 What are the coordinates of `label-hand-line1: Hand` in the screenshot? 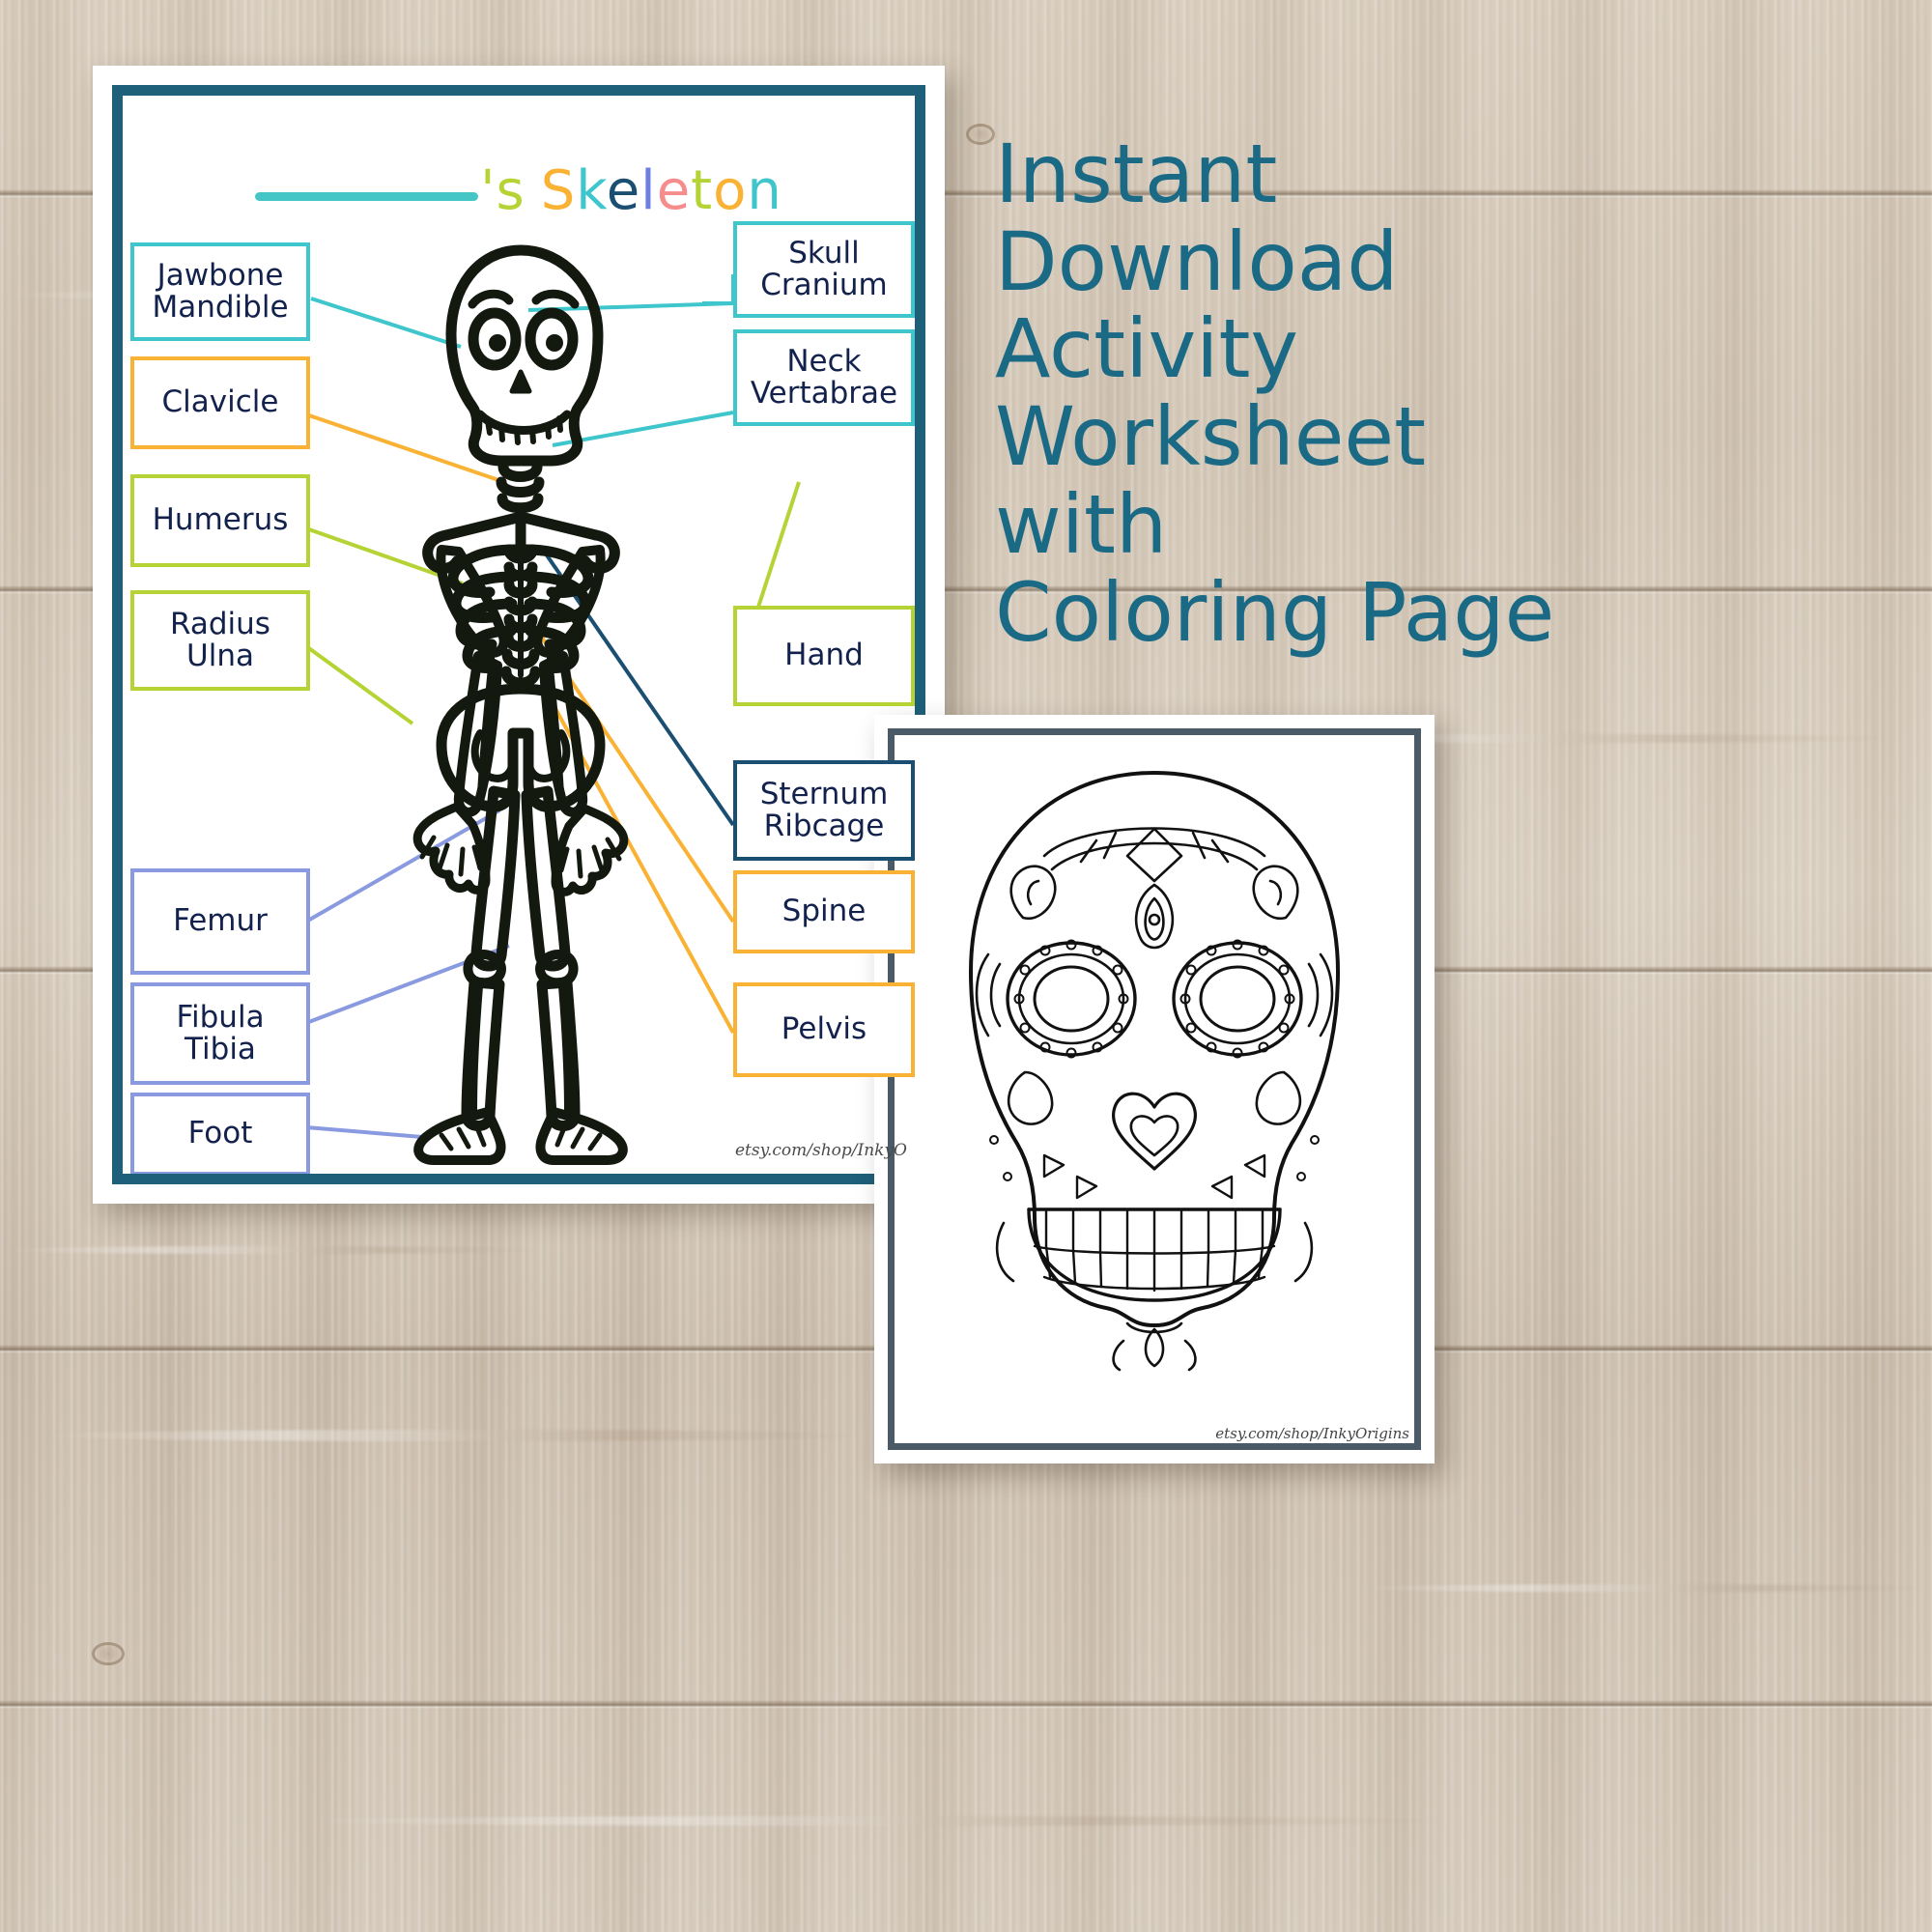 It's located at (824, 655).